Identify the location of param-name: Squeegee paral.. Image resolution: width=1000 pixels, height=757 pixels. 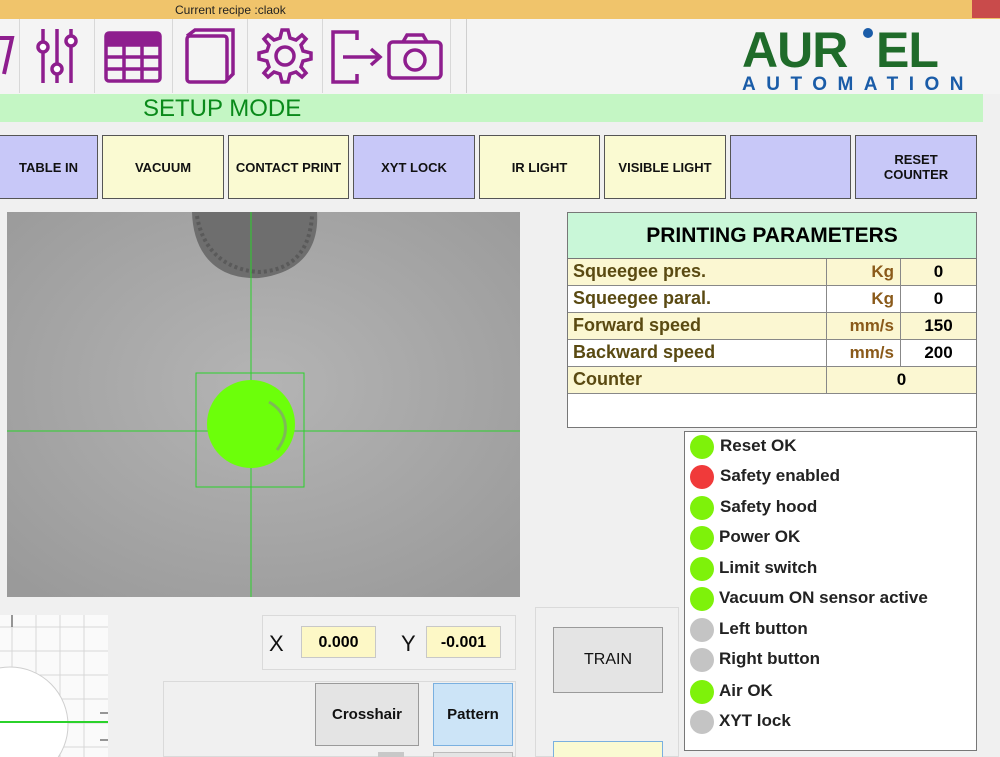
(642, 298).